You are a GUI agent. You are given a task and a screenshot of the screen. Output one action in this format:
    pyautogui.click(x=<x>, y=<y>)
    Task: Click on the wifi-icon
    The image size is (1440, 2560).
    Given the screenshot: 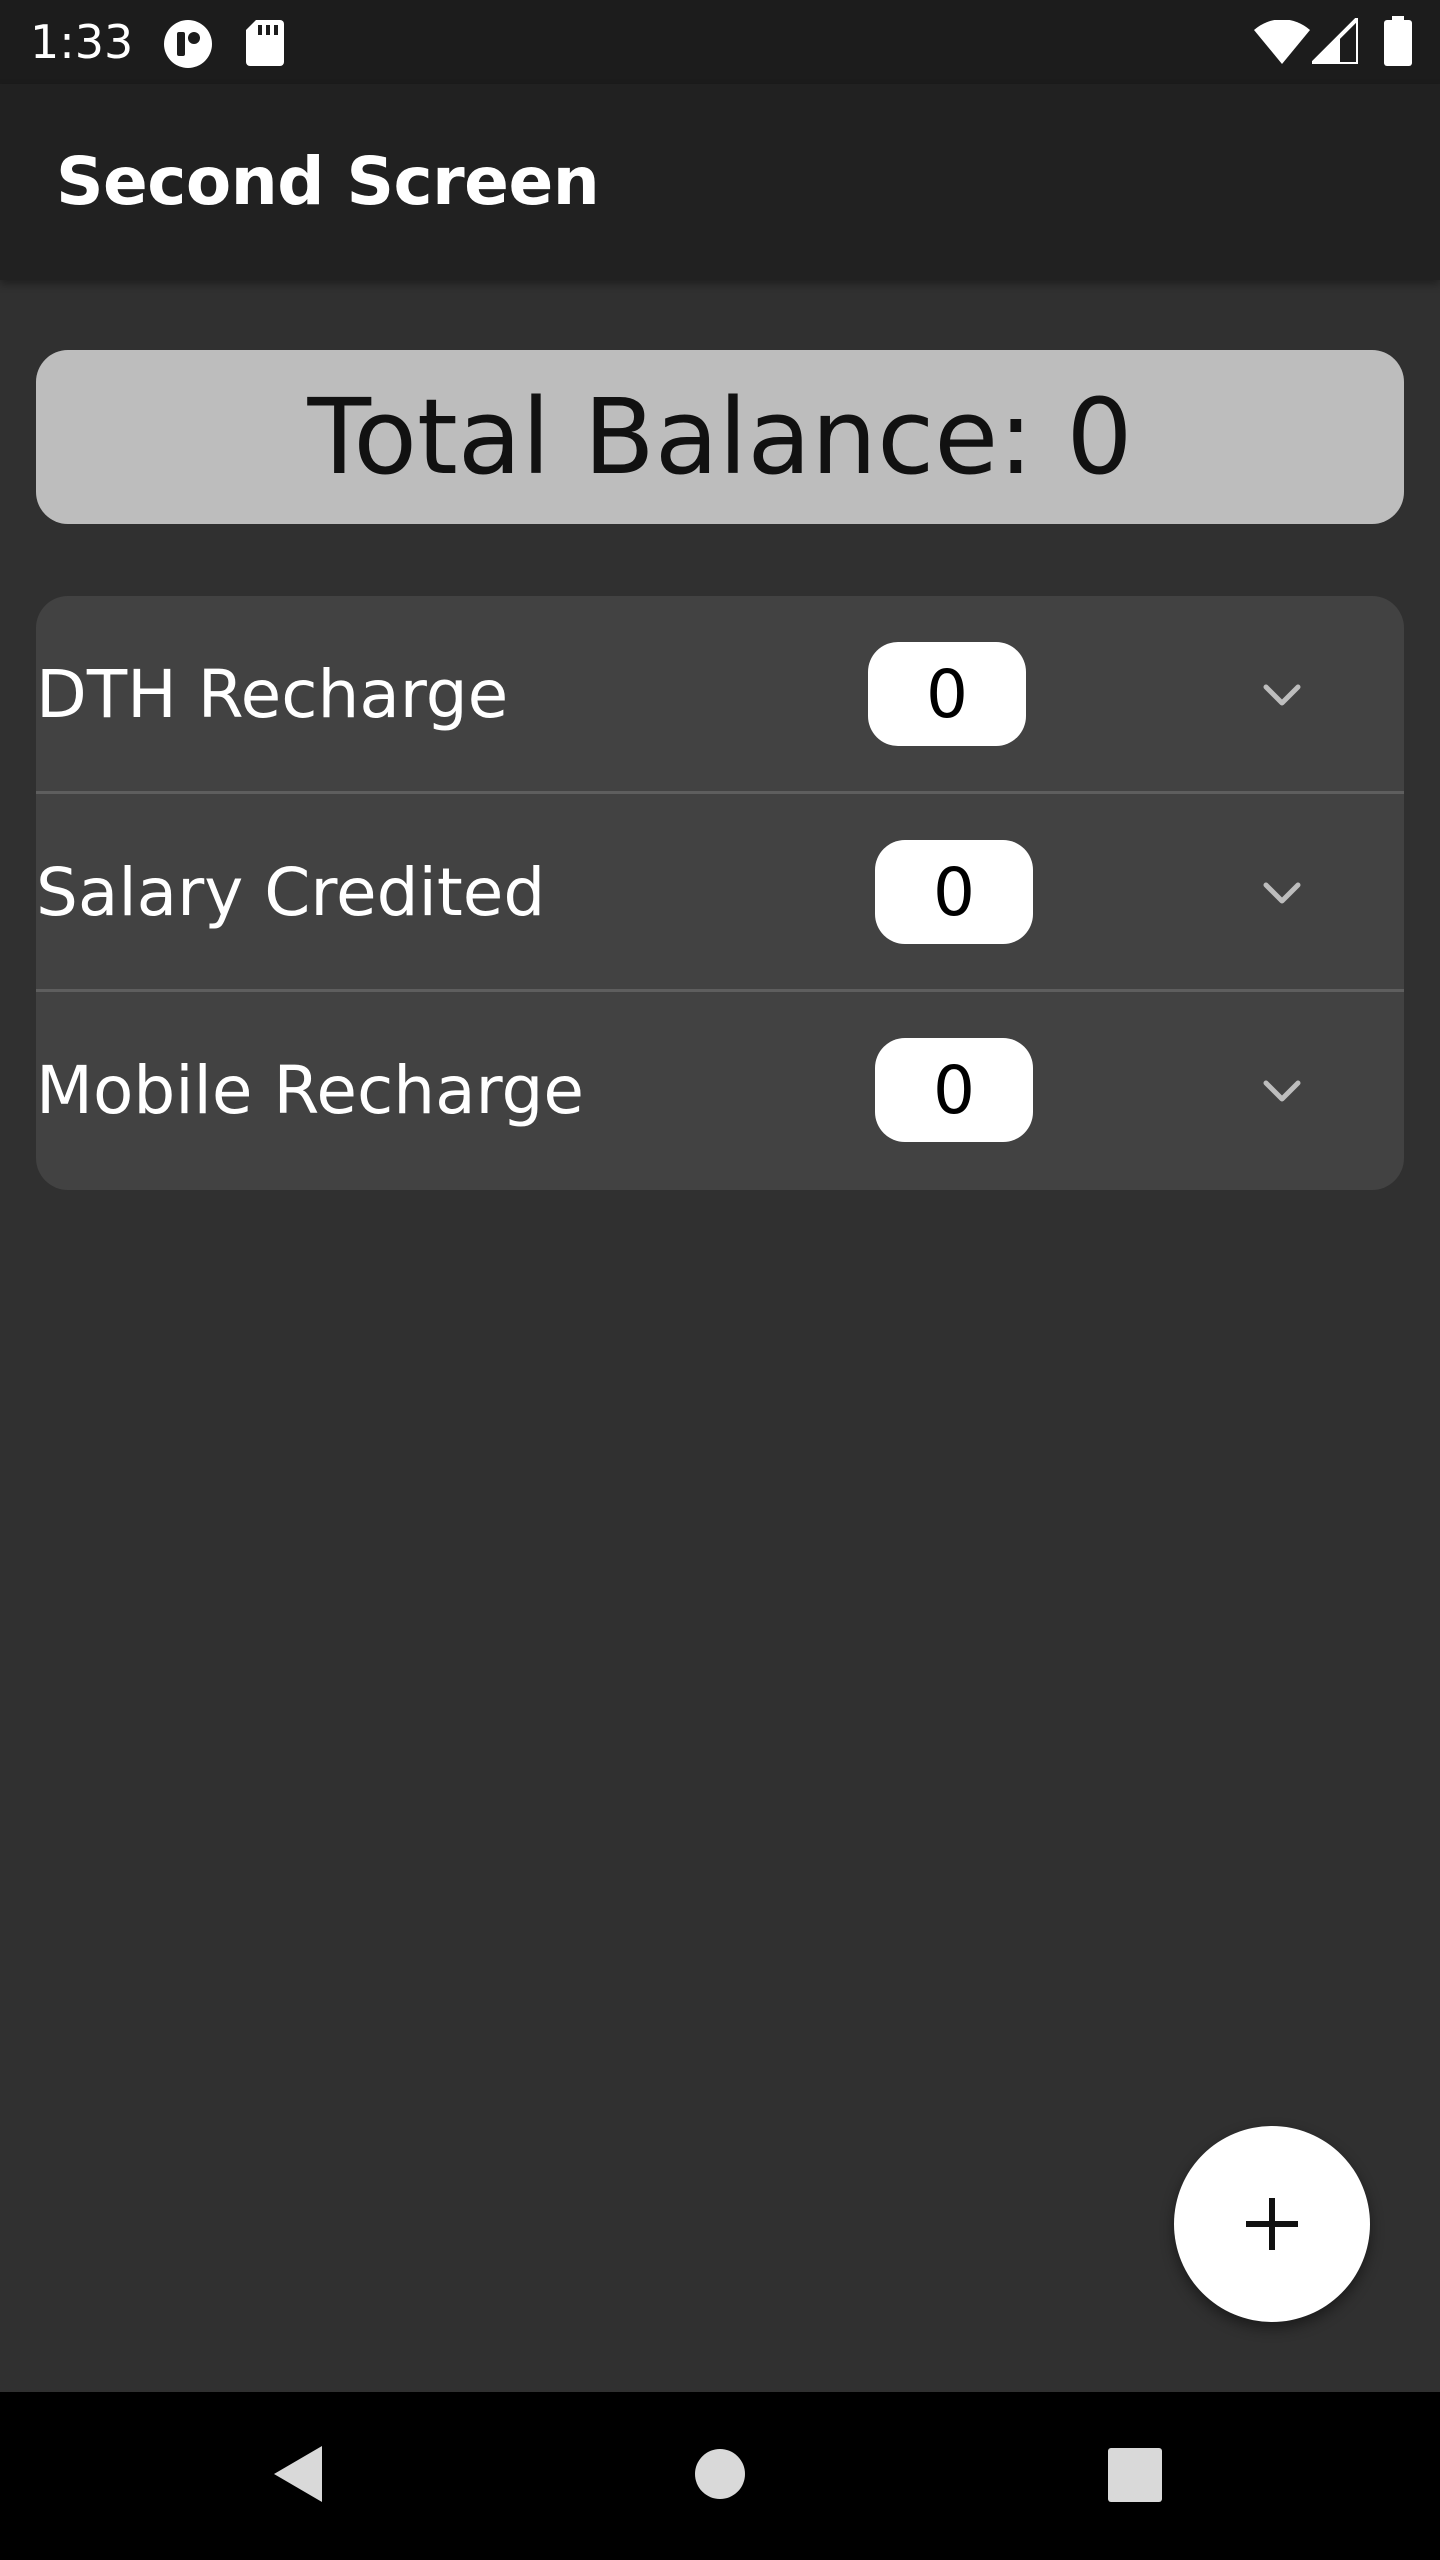 What is the action you would take?
    pyautogui.click(x=1282, y=42)
    